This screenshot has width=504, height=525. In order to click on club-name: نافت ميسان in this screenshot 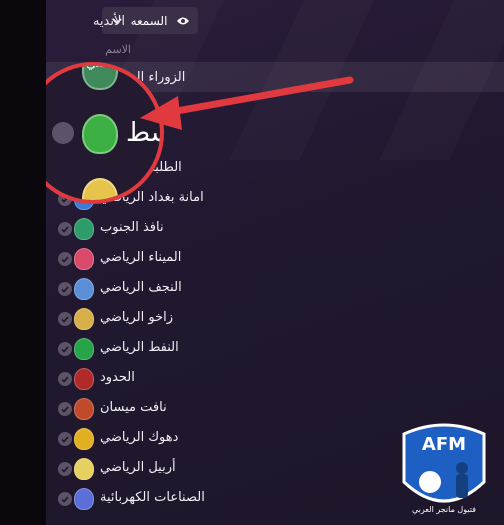, I will do `click(133, 407)`.